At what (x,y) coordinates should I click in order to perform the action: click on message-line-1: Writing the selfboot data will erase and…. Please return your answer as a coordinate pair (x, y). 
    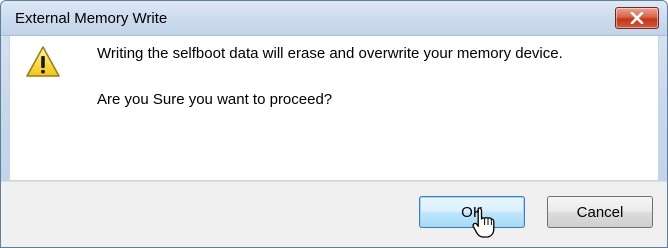
    Looking at the image, I should click on (330, 53).